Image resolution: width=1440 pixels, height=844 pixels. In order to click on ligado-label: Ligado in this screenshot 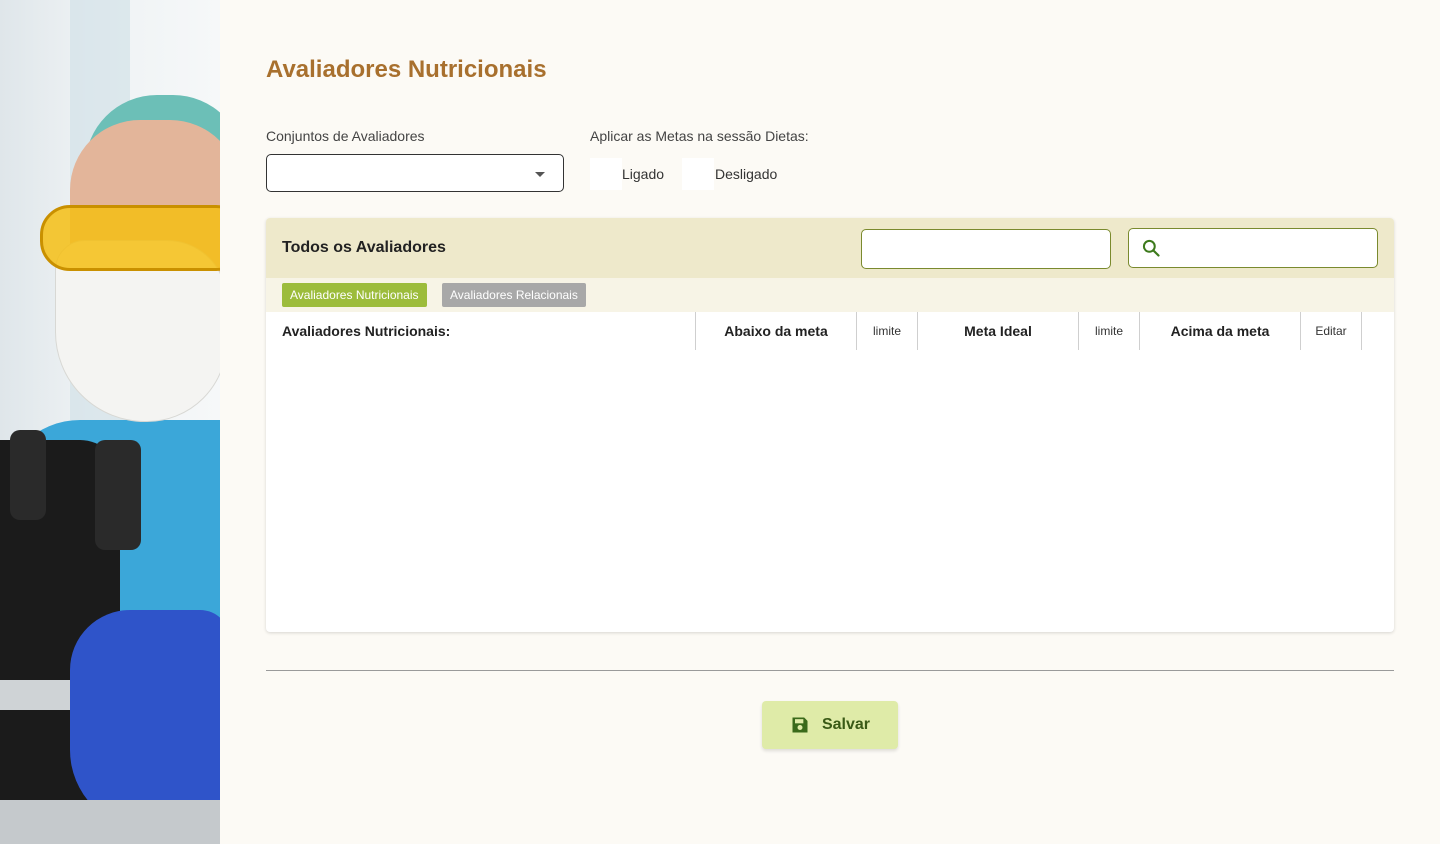, I will do `click(643, 174)`.